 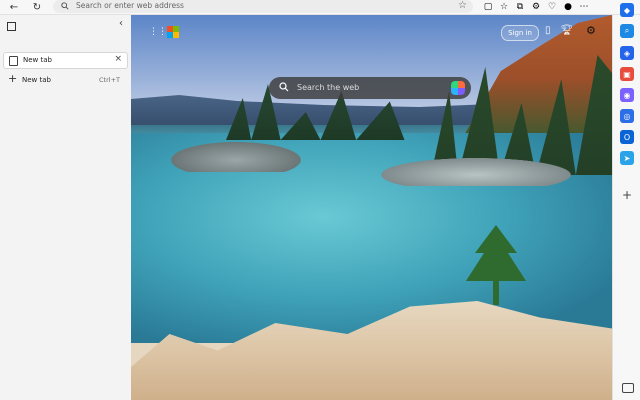 I want to click on extensions-icon: ⚙, so click(x=536, y=7).